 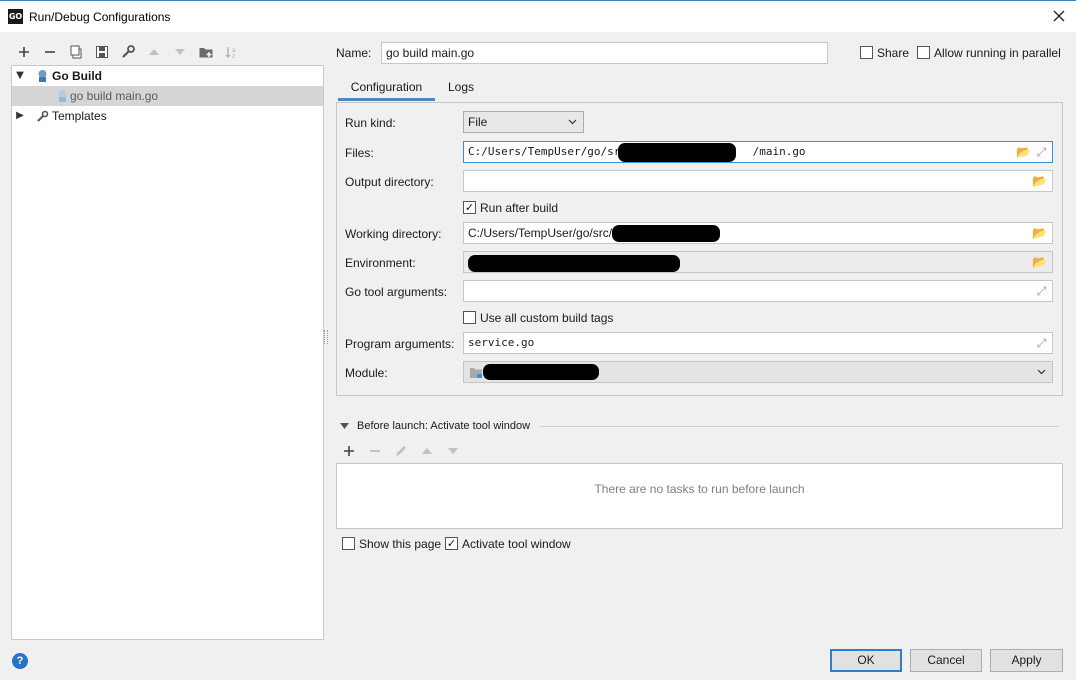 What do you see at coordinates (20, 116) in the screenshot?
I see `chevron-right-icon: ▶` at bounding box center [20, 116].